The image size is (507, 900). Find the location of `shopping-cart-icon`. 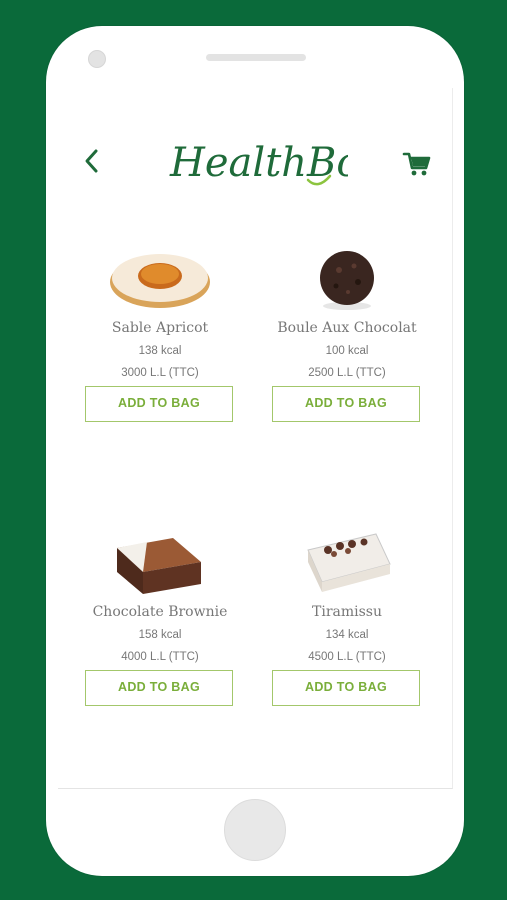

shopping-cart-icon is located at coordinates (416, 164).